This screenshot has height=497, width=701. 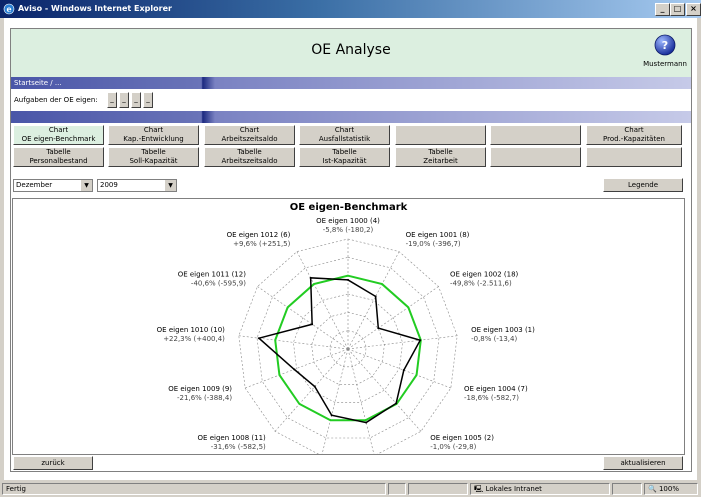 I want to click on tab-chart-arbeitszeitsaldo: Chart Arbeitszeitsaldo, so click(x=249, y=135).